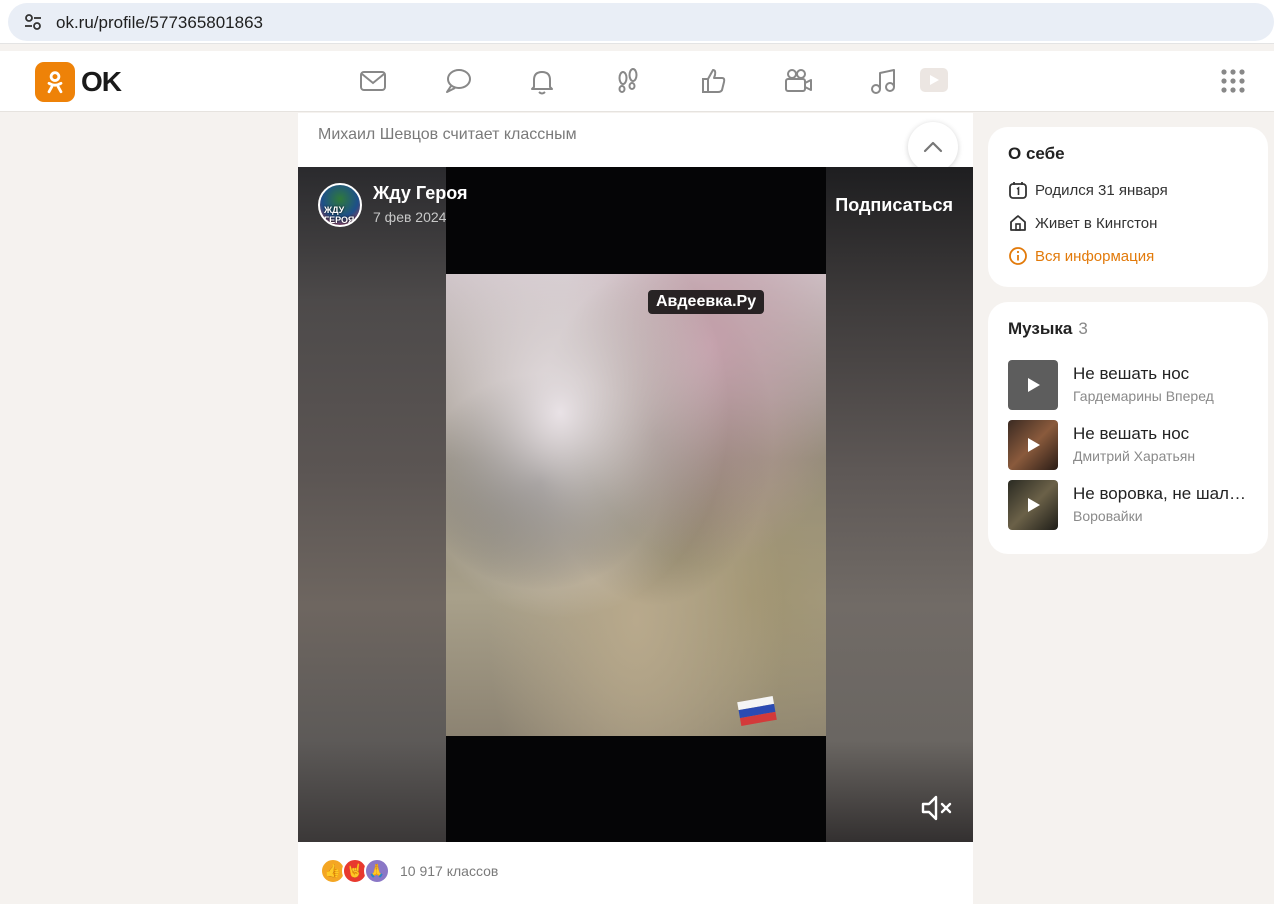  I want to click on subscribe-button: Подписаться, so click(894, 205).